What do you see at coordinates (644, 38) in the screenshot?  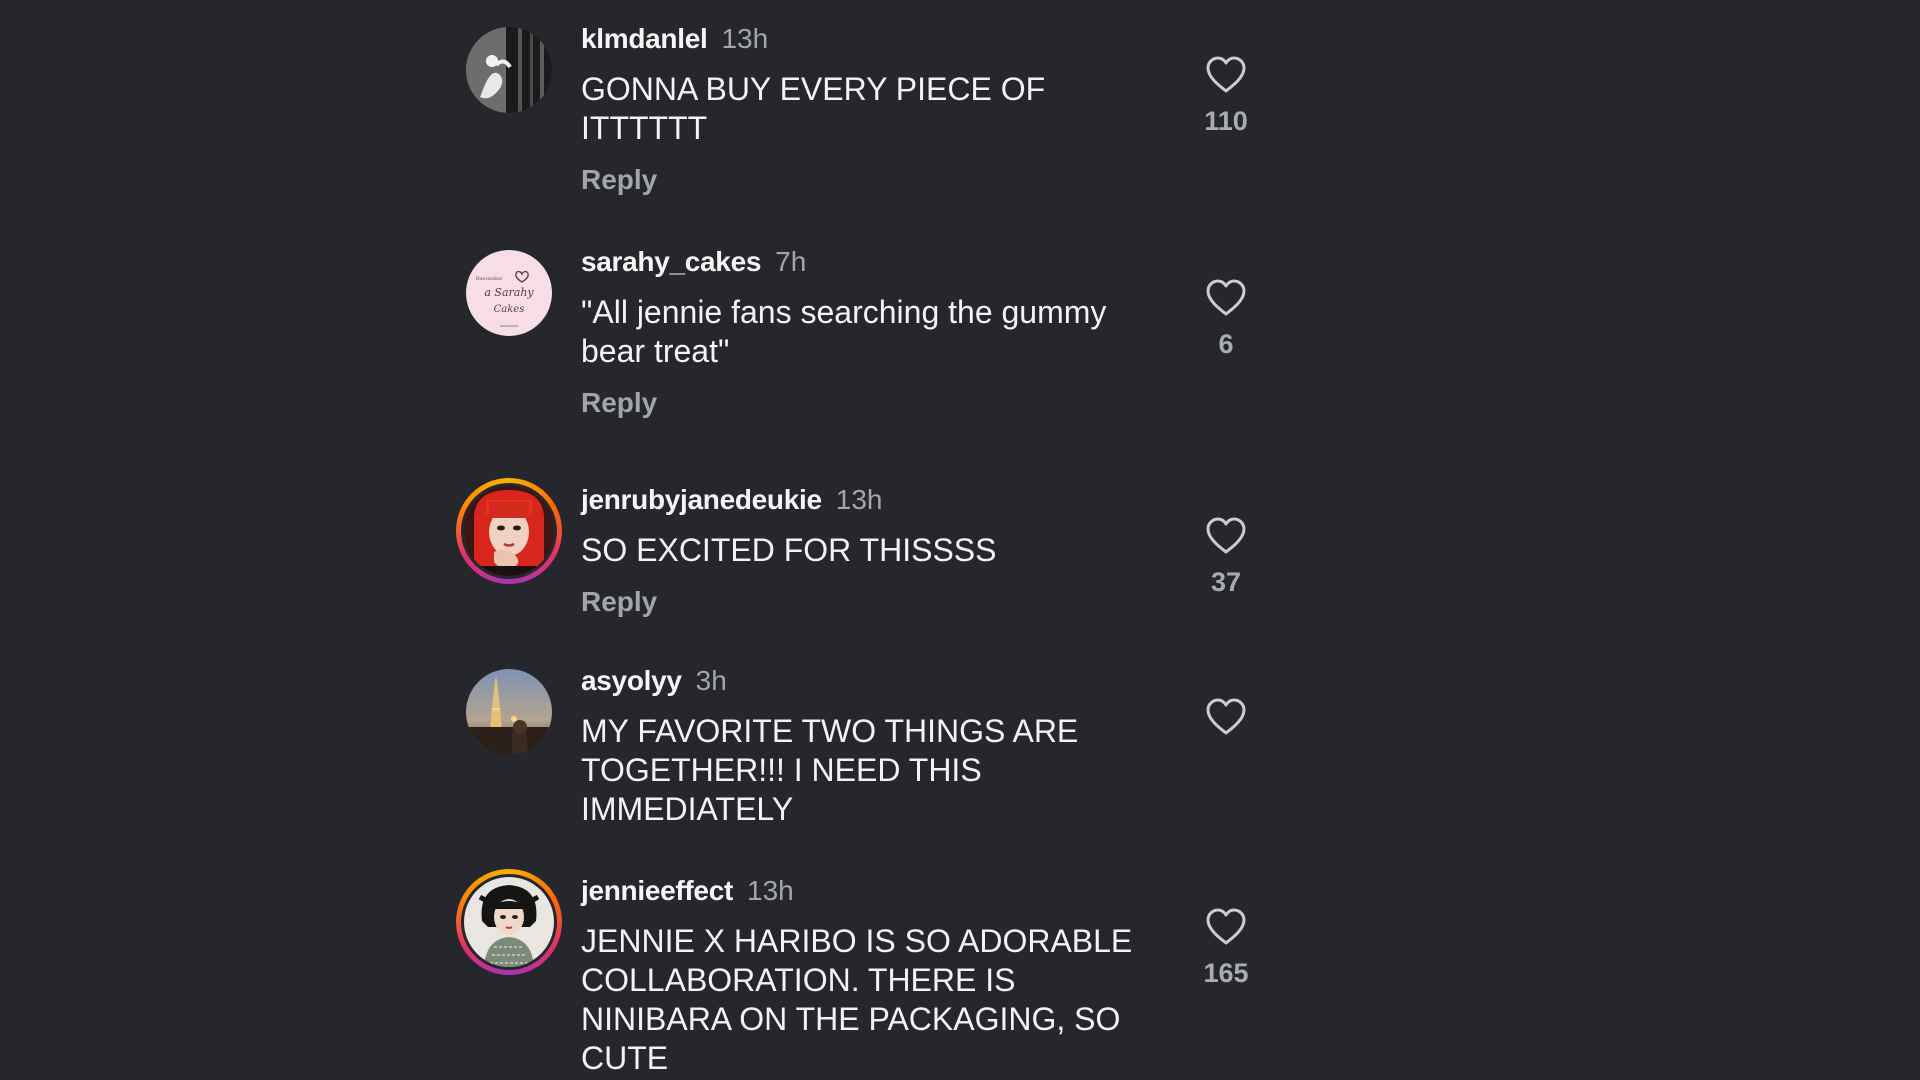 I see `username: klmdanlel` at bounding box center [644, 38].